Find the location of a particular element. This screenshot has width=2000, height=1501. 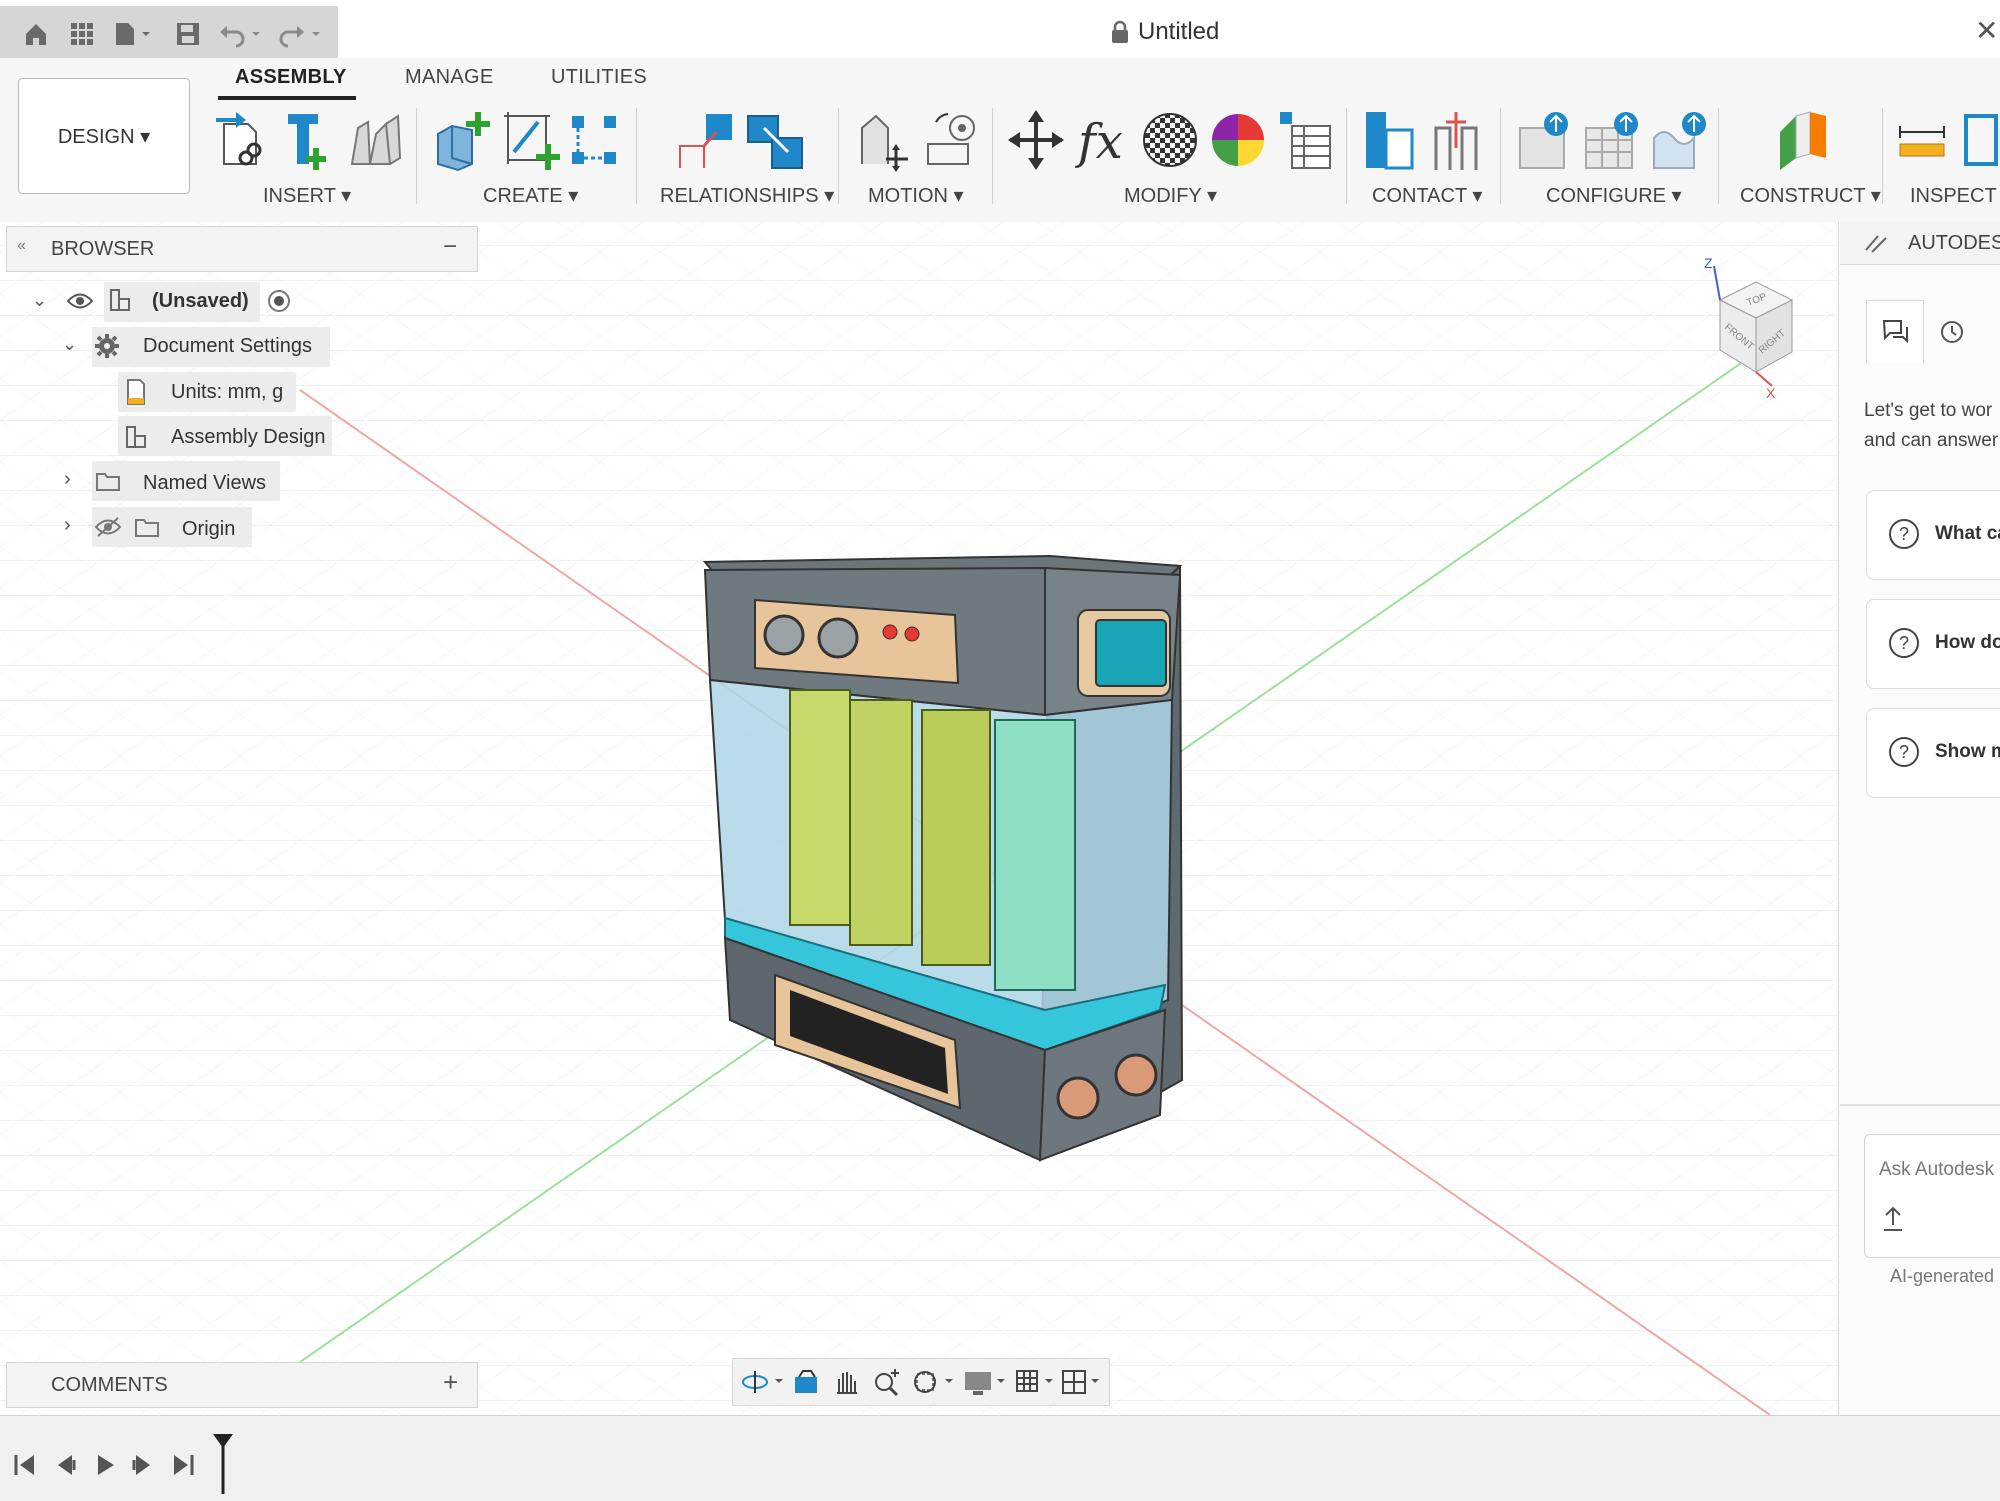

configure-design-icon is located at coordinates (1544, 140).